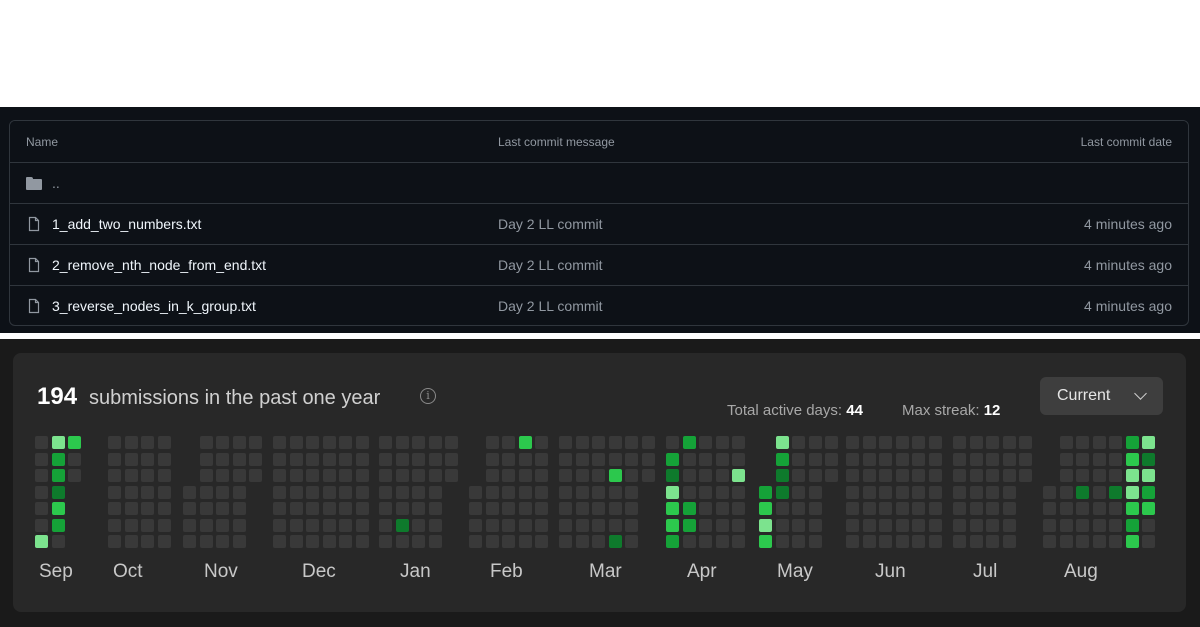 The height and width of the screenshot is (627, 1200). What do you see at coordinates (599, 182) in the screenshot?
I see `table-row-parent-dir: ..` at bounding box center [599, 182].